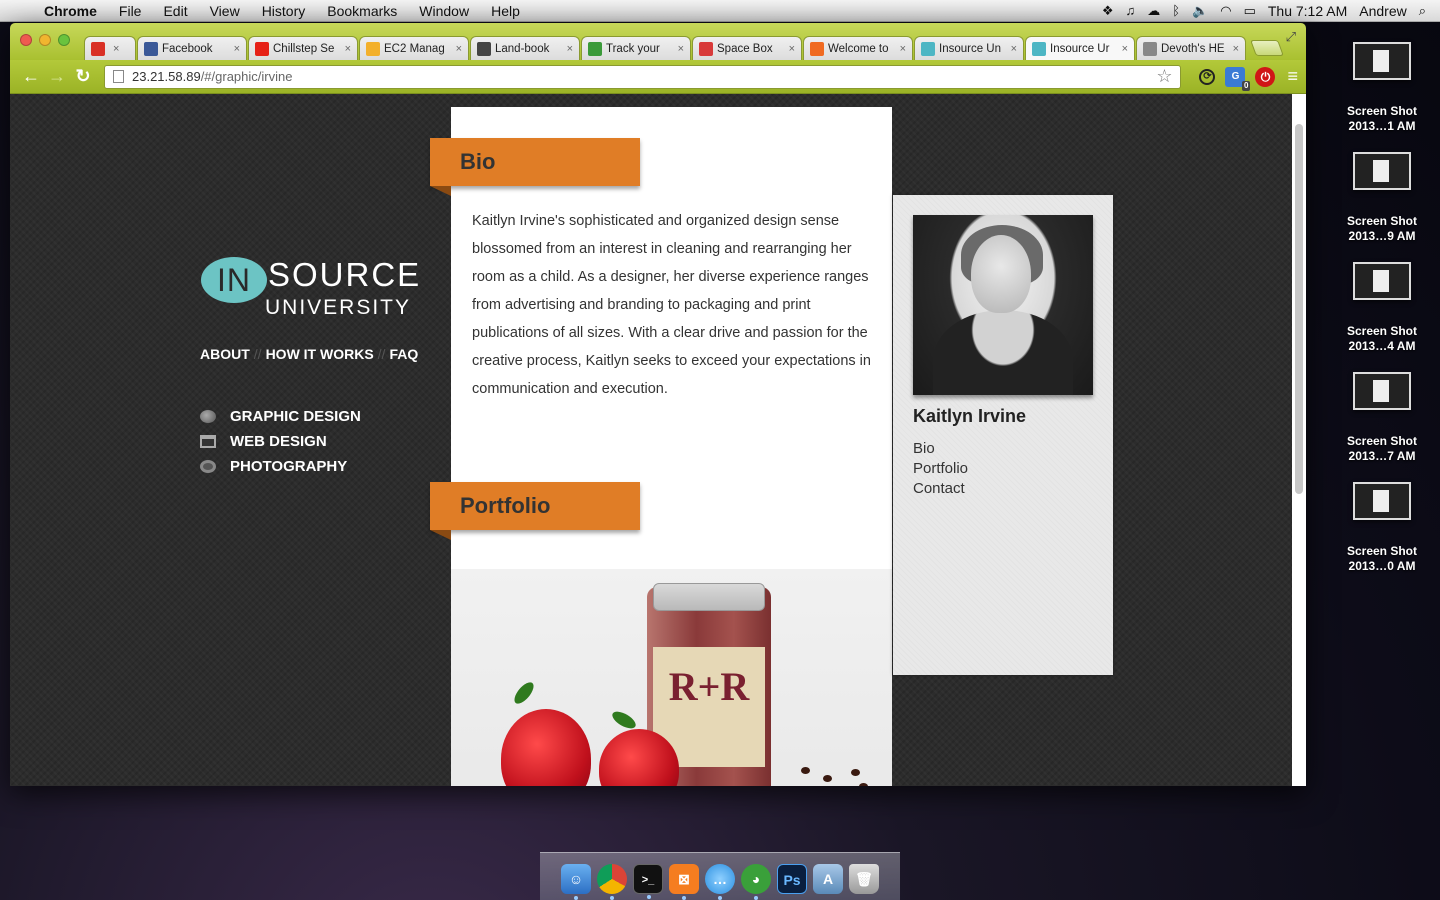 The width and height of the screenshot is (1440, 900). I want to click on new-tab-button, so click(1267, 48).